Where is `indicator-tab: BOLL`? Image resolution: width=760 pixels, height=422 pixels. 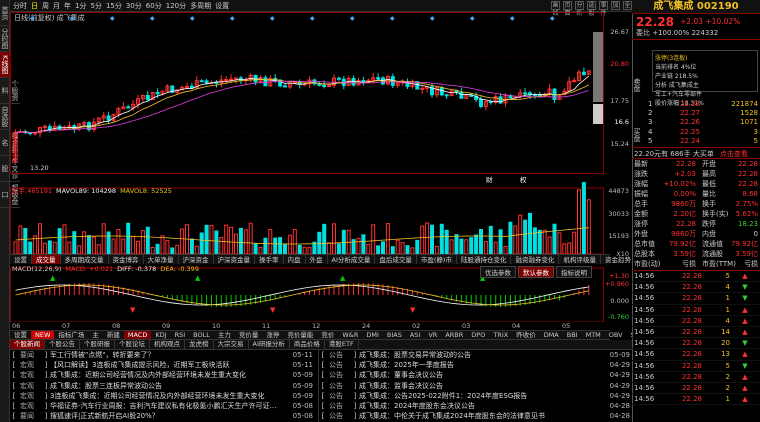 indicator-tab: BOLL is located at coordinates (201, 335).